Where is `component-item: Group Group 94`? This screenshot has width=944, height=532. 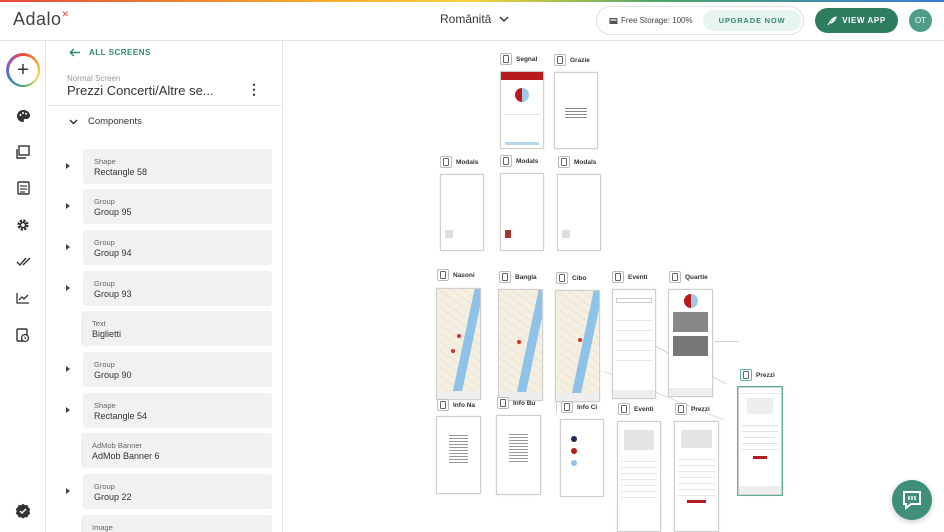 component-item: Group Group 94 is located at coordinates (177, 247).